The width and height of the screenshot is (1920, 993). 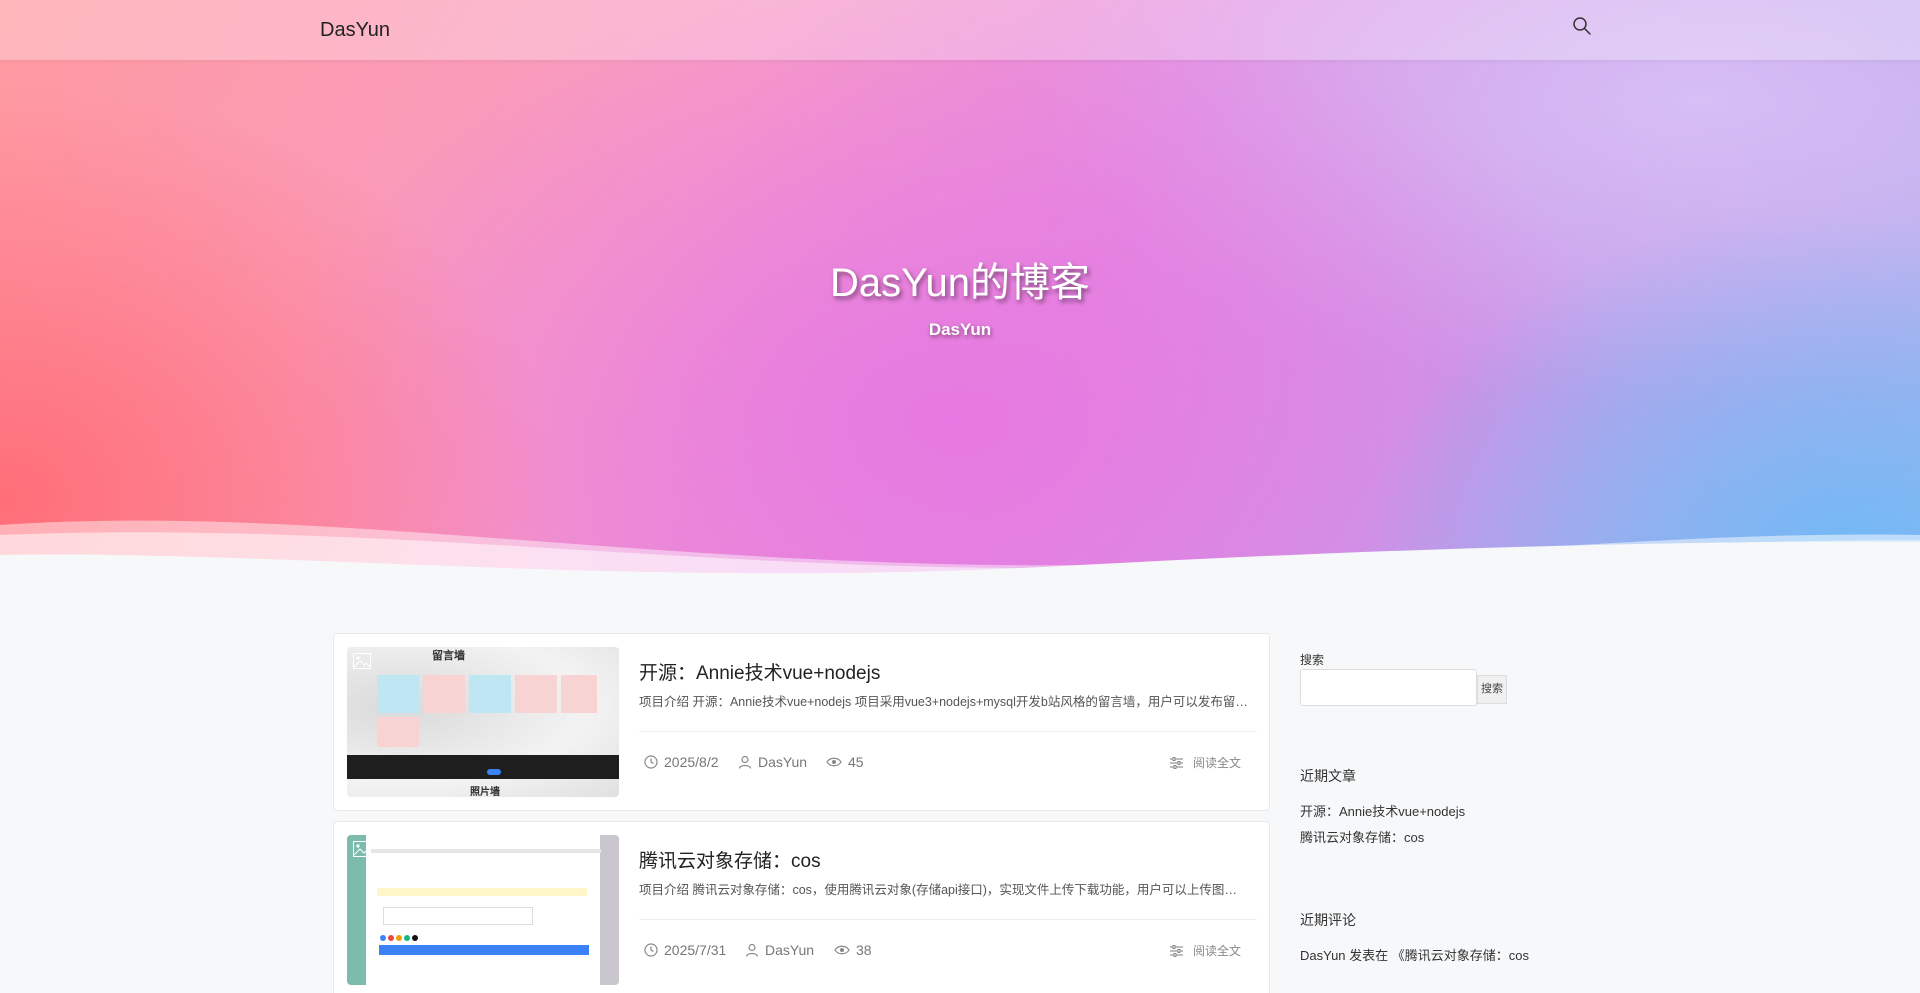 What do you see at coordinates (1328, 920) in the screenshot?
I see `recent-comments-heading: 近期评论` at bounding box center [1328, 920].